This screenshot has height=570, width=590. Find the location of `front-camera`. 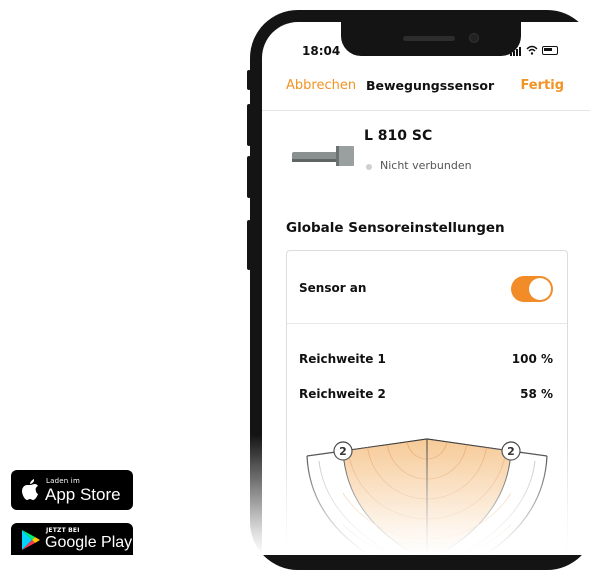

front-camera is located at coordinates (474, 38).